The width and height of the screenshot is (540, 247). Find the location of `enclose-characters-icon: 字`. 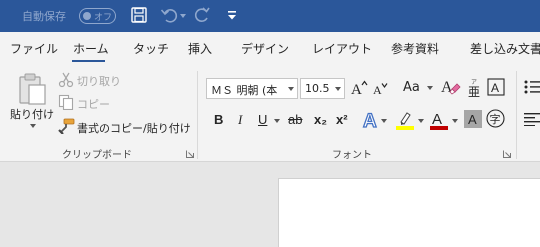

enclose-characters-icon: 字 is located at coordinates (495, 118).